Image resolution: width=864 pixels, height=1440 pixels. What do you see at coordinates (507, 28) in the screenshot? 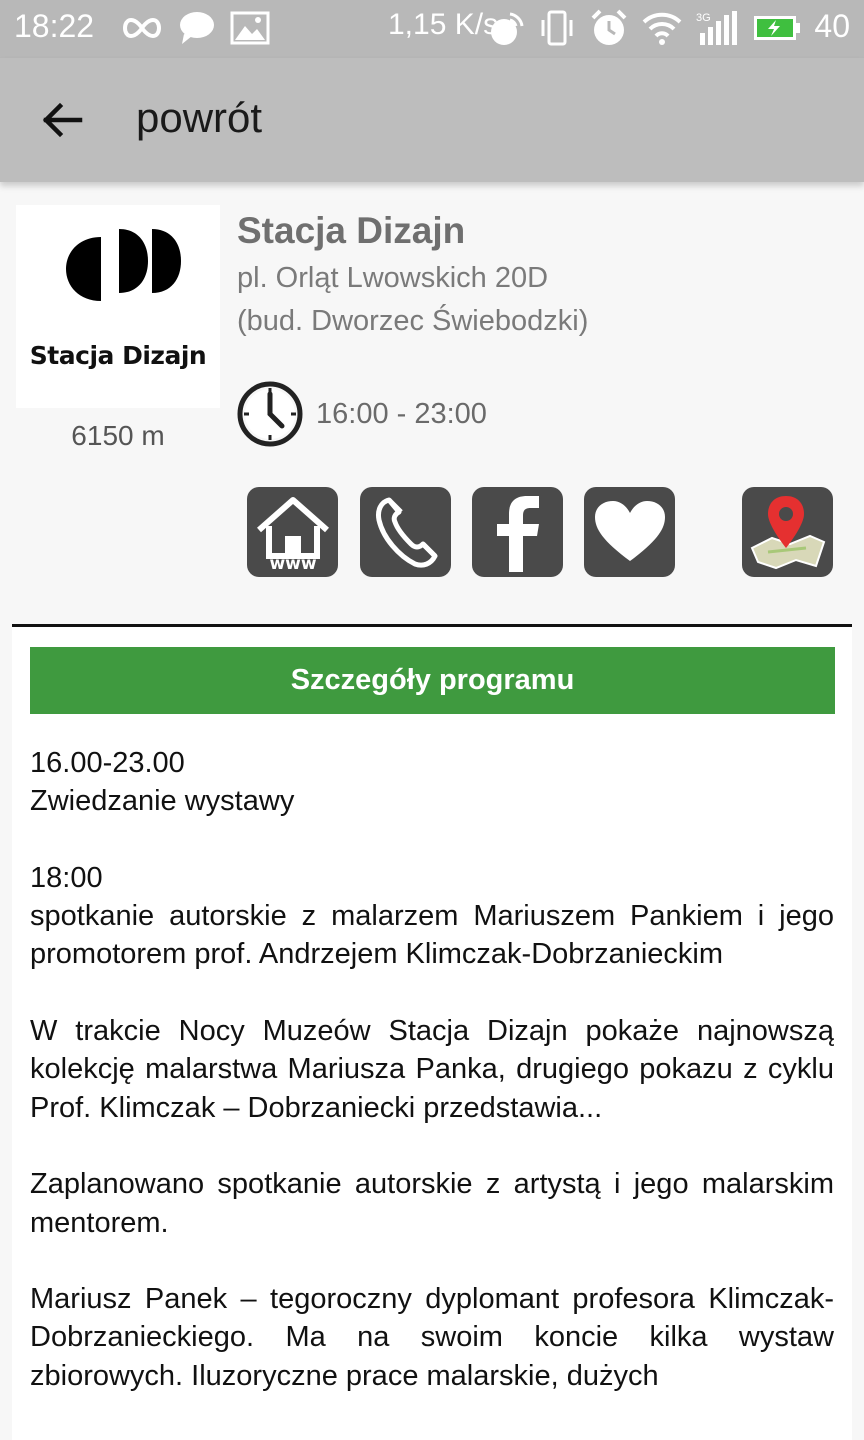
I see `hotspot-icon` at bounding box center [507, 28].